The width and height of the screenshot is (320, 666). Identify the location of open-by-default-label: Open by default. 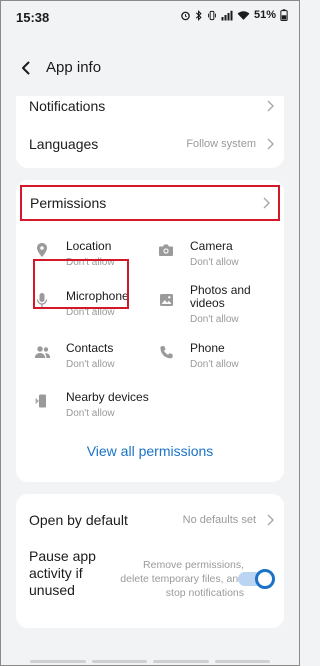
(78, 520).